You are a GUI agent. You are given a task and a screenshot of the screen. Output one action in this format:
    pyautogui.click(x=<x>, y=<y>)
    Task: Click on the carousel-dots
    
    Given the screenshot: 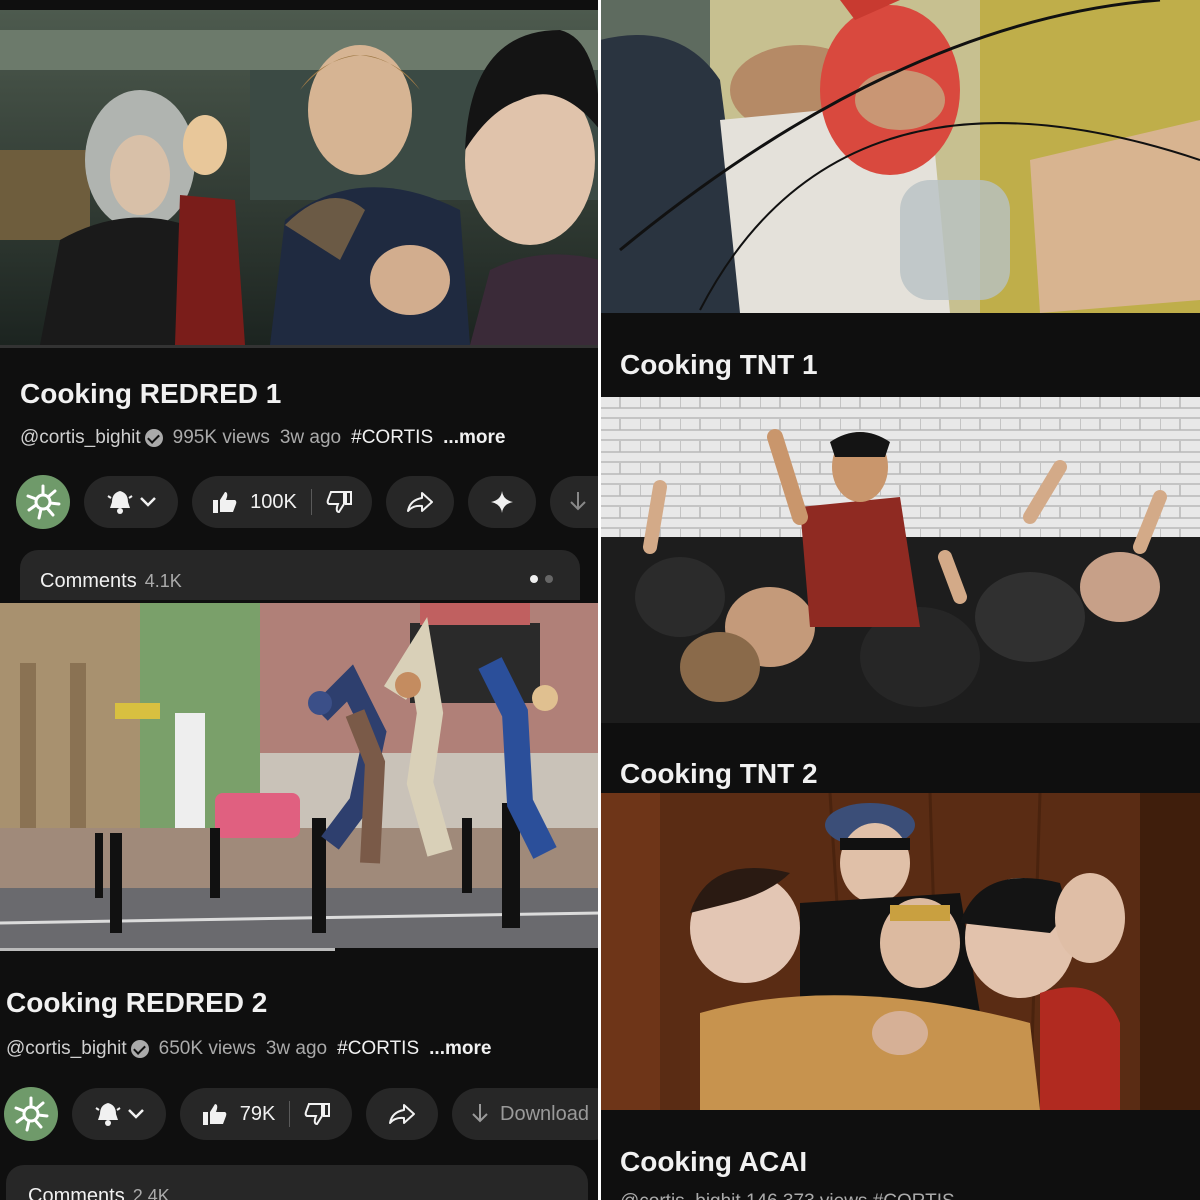 What is the action you would take?
    pyautogui.click(x=541, y=579)
    